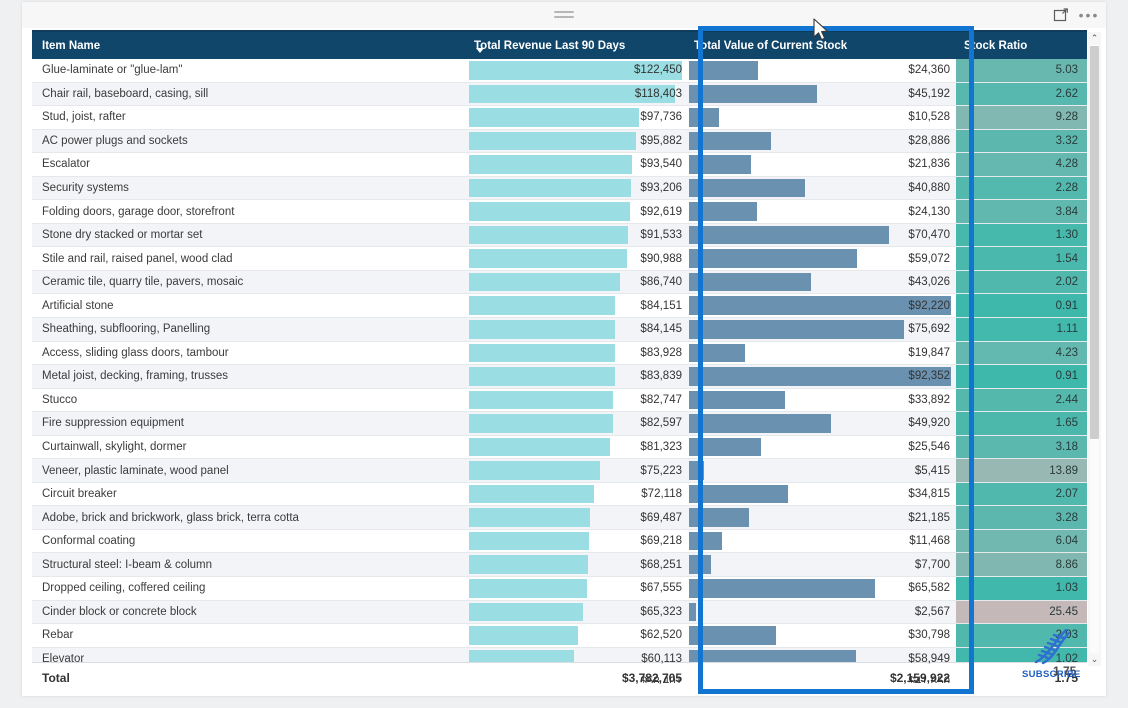 The image size is (1128, 708). What do you see at coordinates (929, 305) in the screenshot?
I see `stock-value-text: $92,220` at bounding box center [929, 305].